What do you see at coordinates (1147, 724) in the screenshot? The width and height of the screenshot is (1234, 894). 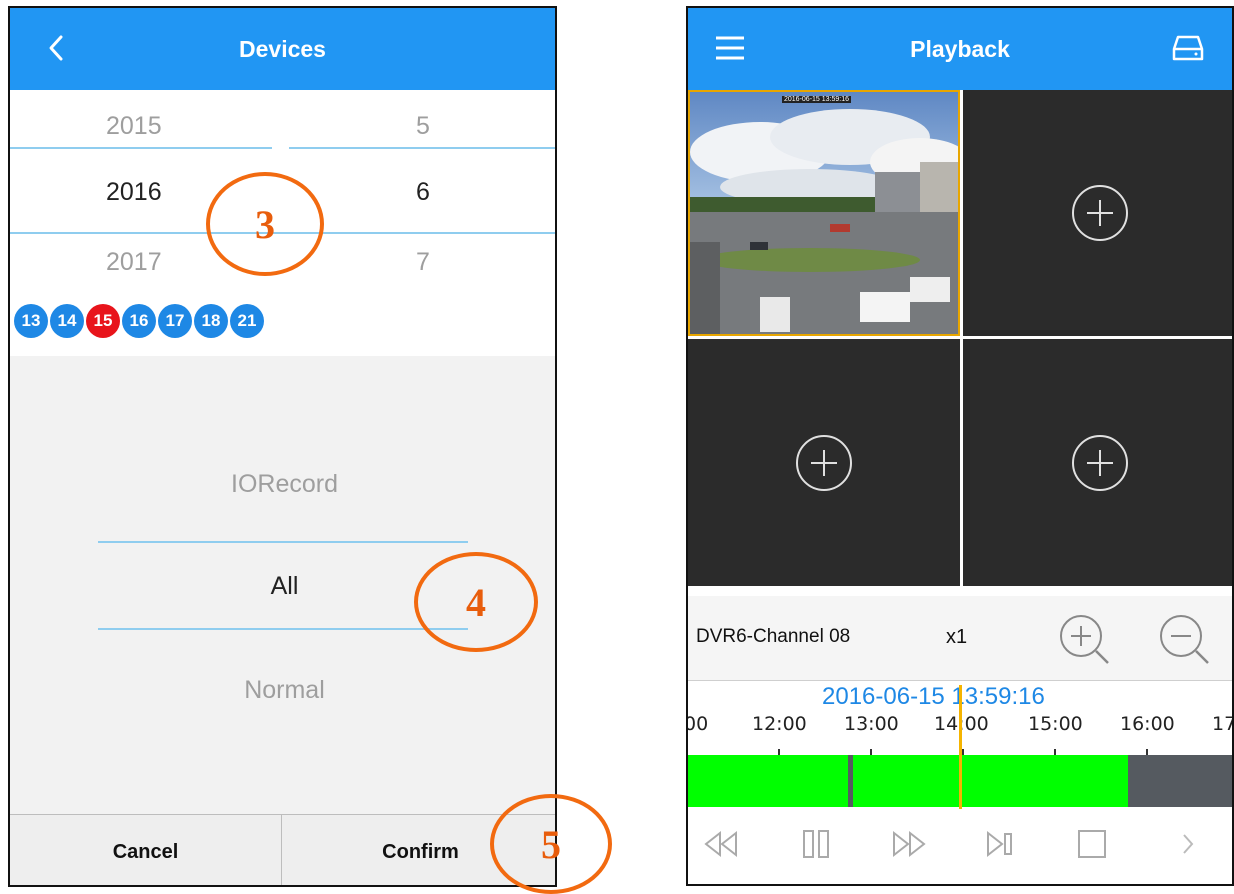 I see `timeline-tick-label: 16:00` at bounding box center [1147, 724].